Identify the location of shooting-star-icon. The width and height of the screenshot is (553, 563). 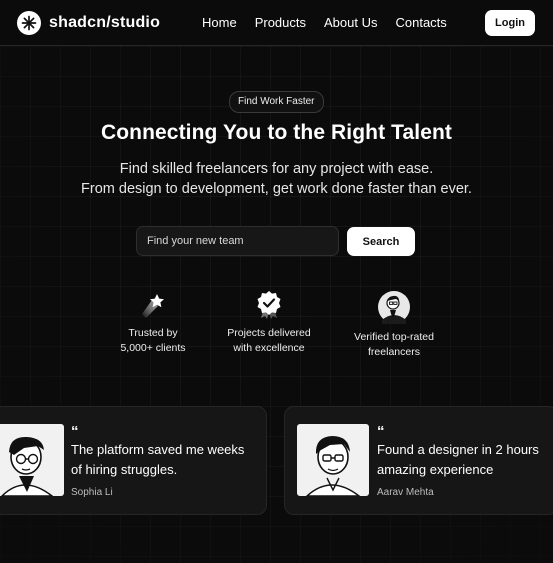
(153, 306).